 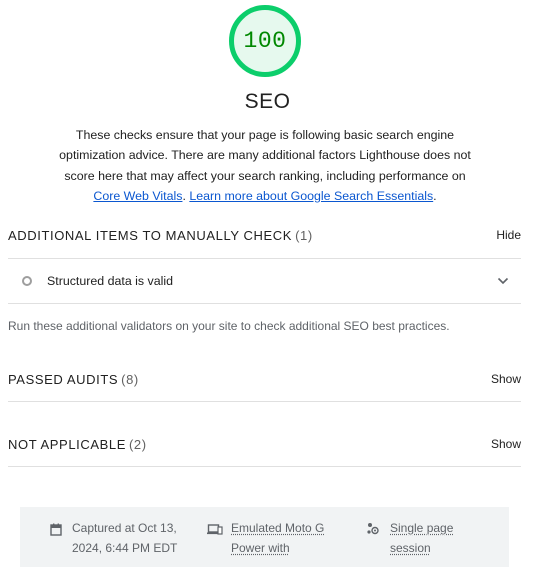 What do you see at coordinates (264, 379) in the screenshot?
I see `passed-audits-header: PASSED AUDITS (8) Show` at bounding box center [264, 379].